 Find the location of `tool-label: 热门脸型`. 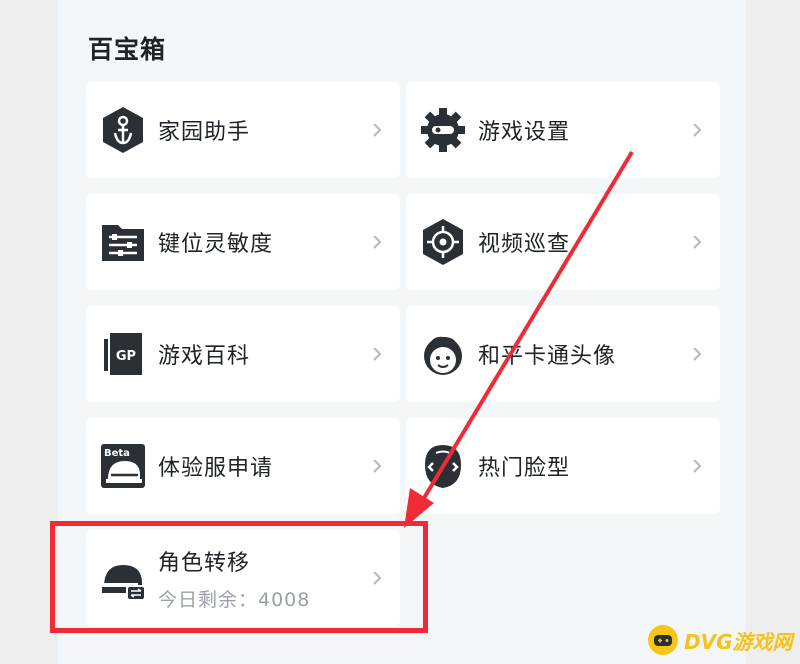

tool-label: 热门脸型 is located at coordinates (524, 468).